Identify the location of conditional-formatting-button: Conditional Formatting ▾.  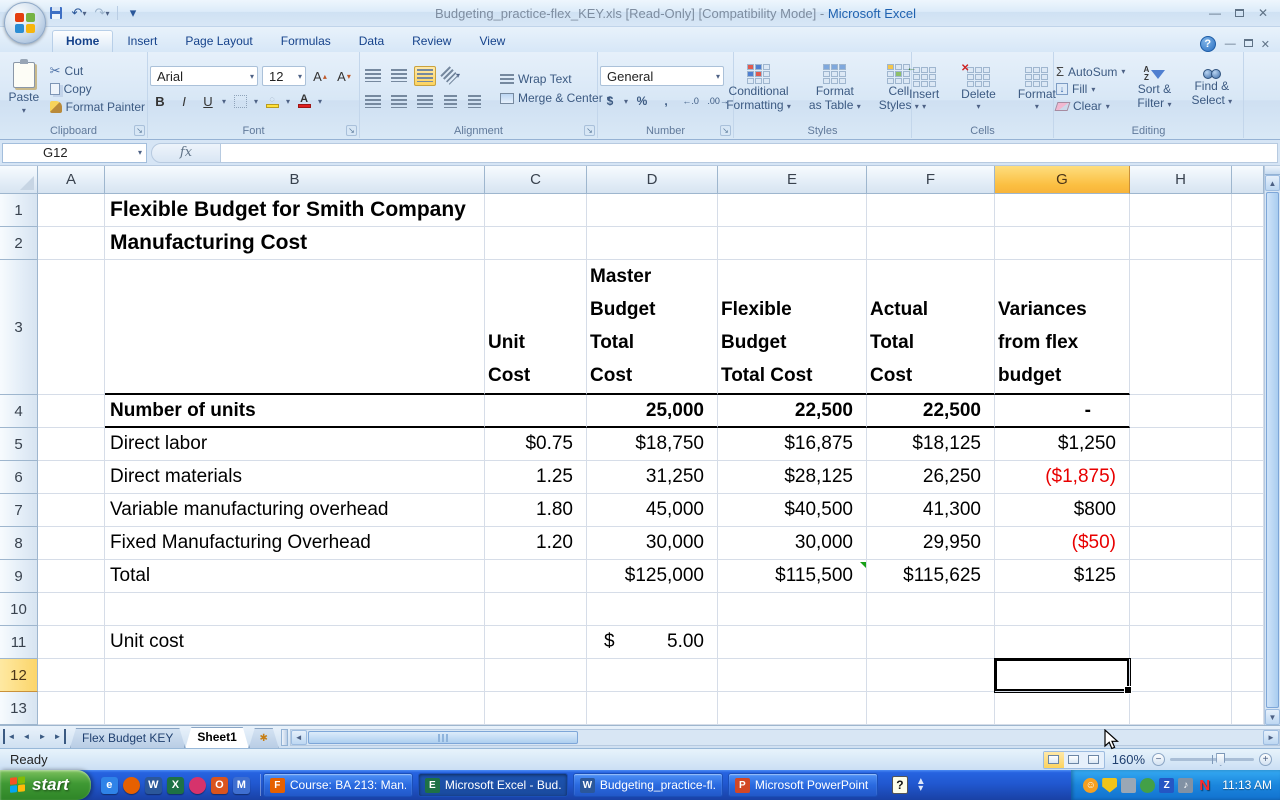
(758, 88).